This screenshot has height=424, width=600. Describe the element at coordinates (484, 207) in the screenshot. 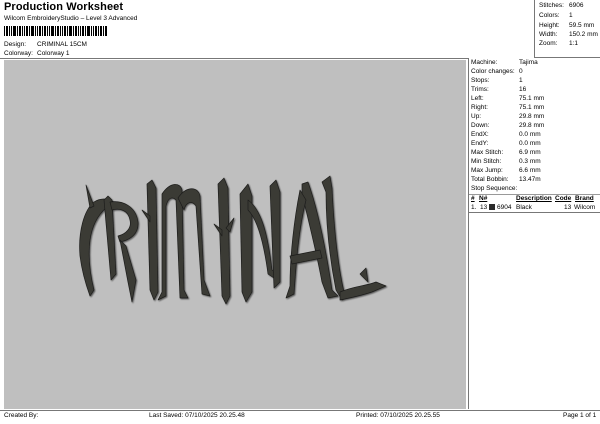

I see `stop-row-needle: 13` at that location.